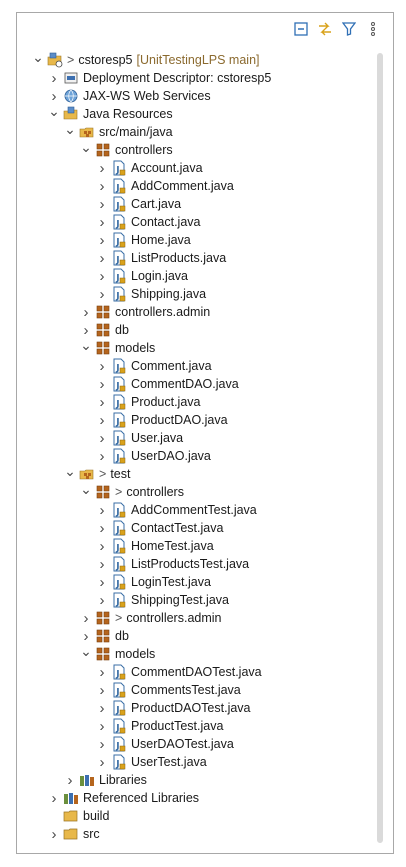 This screenshot has width=406, height=867. What do you see at coordinates (200, 294) in the screenshot?
I see `tree-item: › J Shipping.java` at bounding box center [200, 294].